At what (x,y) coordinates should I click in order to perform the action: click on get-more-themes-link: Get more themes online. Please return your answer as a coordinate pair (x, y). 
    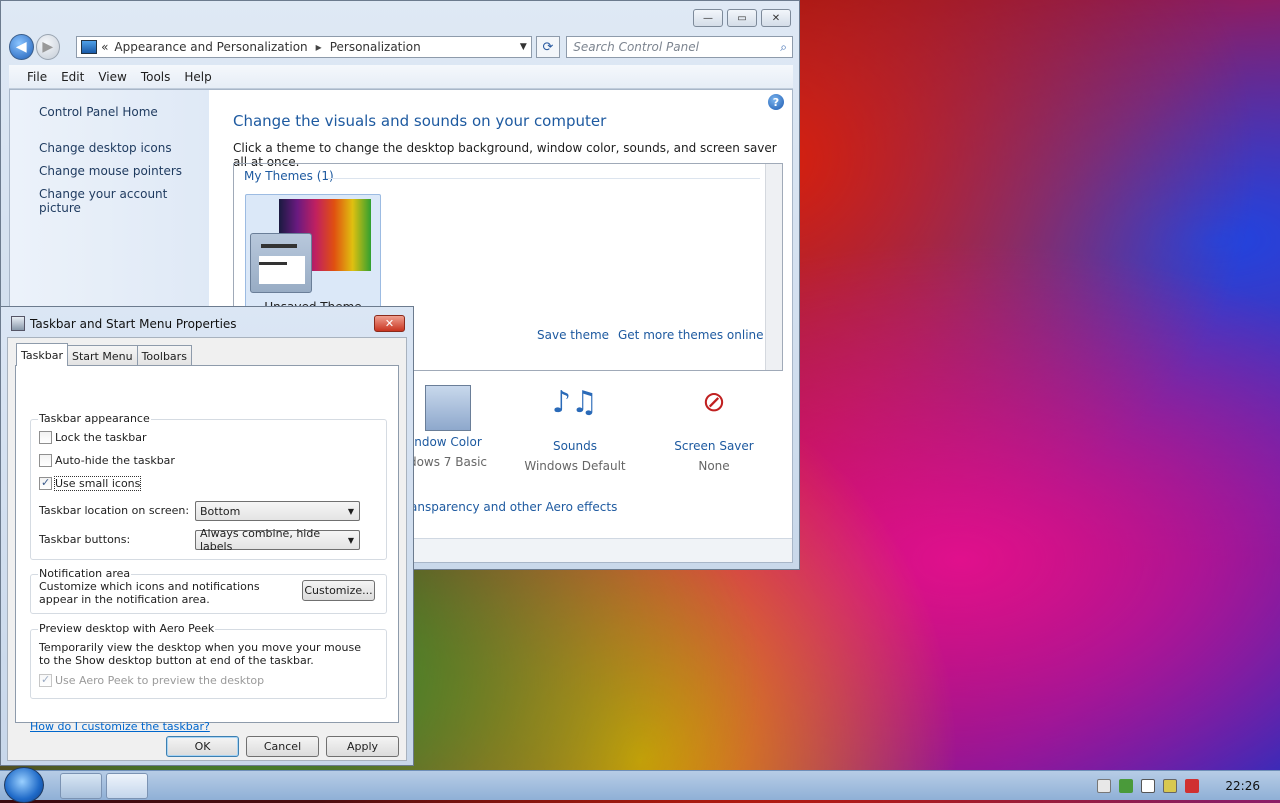
    Looking at the image, I should click on (691, 335).